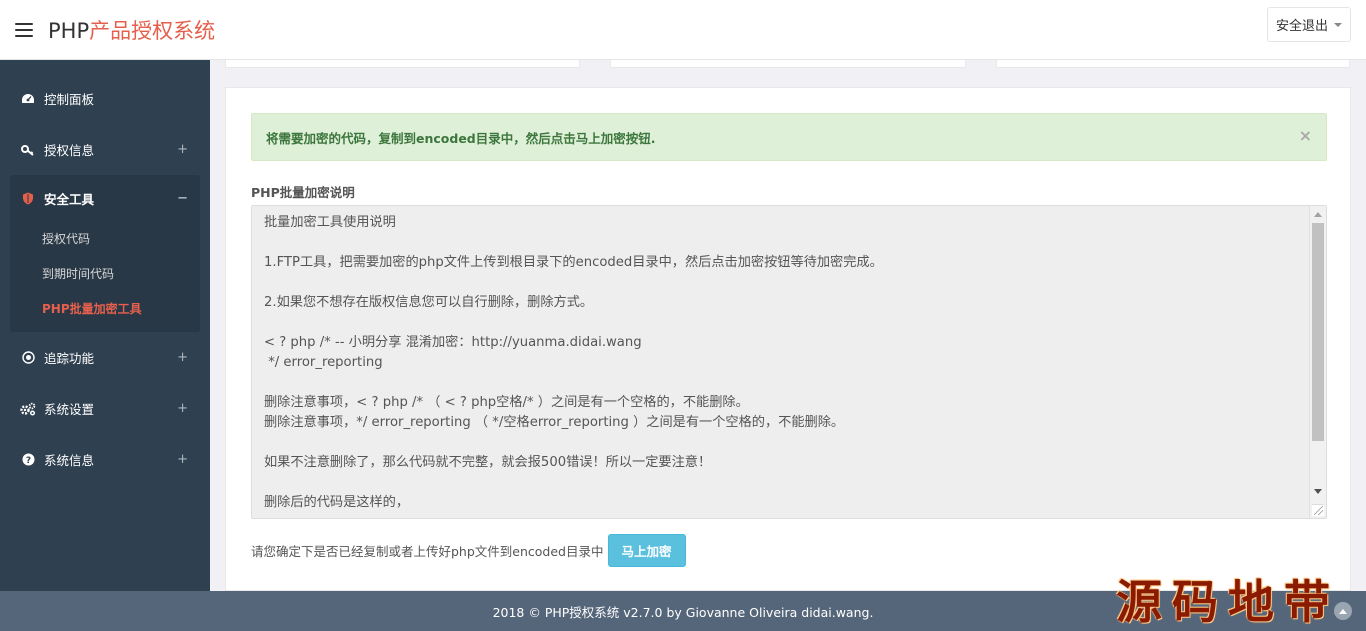 Image resolution: width=1366 pixels, height=631 pixels. I want to click on app-title: PHP产品授权系统, so click(131, 30).